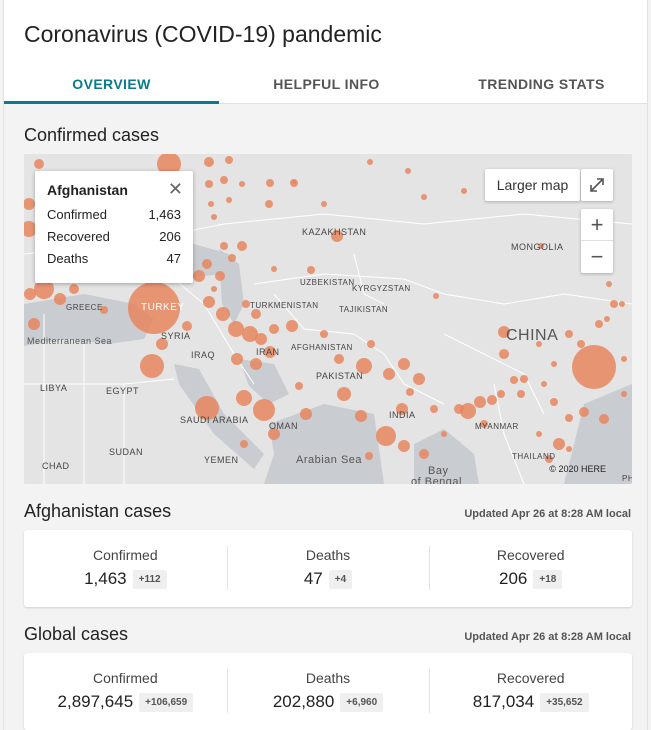  What do you see at coordinates (530, 568) in the screenshot?
I see `stat-recovered: Recovered 206 +18` at bounding box center [530, 568].